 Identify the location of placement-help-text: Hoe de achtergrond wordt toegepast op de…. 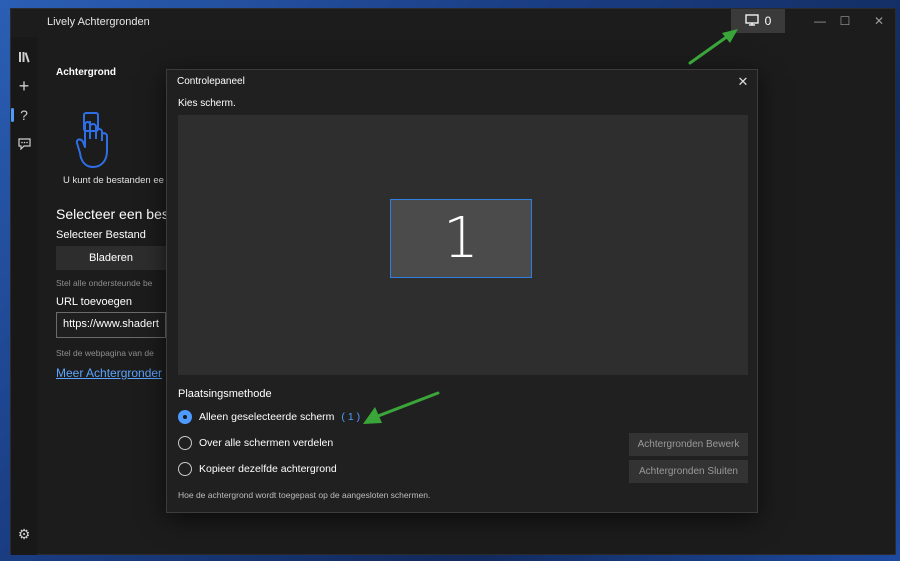
(304, 495).